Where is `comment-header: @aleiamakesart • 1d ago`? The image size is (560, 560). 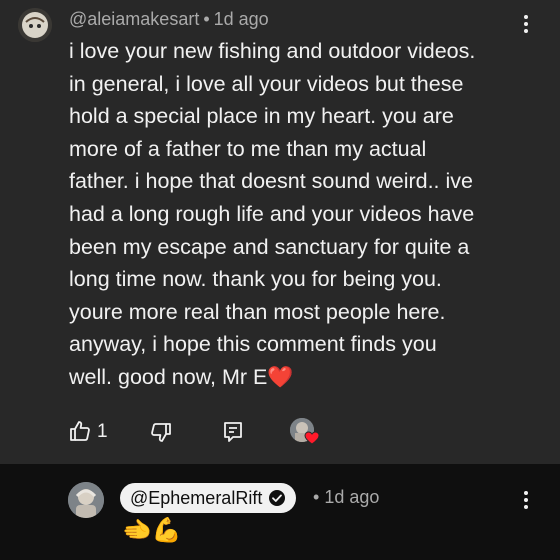 comment-header: @aleiamakesart • 1d ago is located at coordinates (169, 19).